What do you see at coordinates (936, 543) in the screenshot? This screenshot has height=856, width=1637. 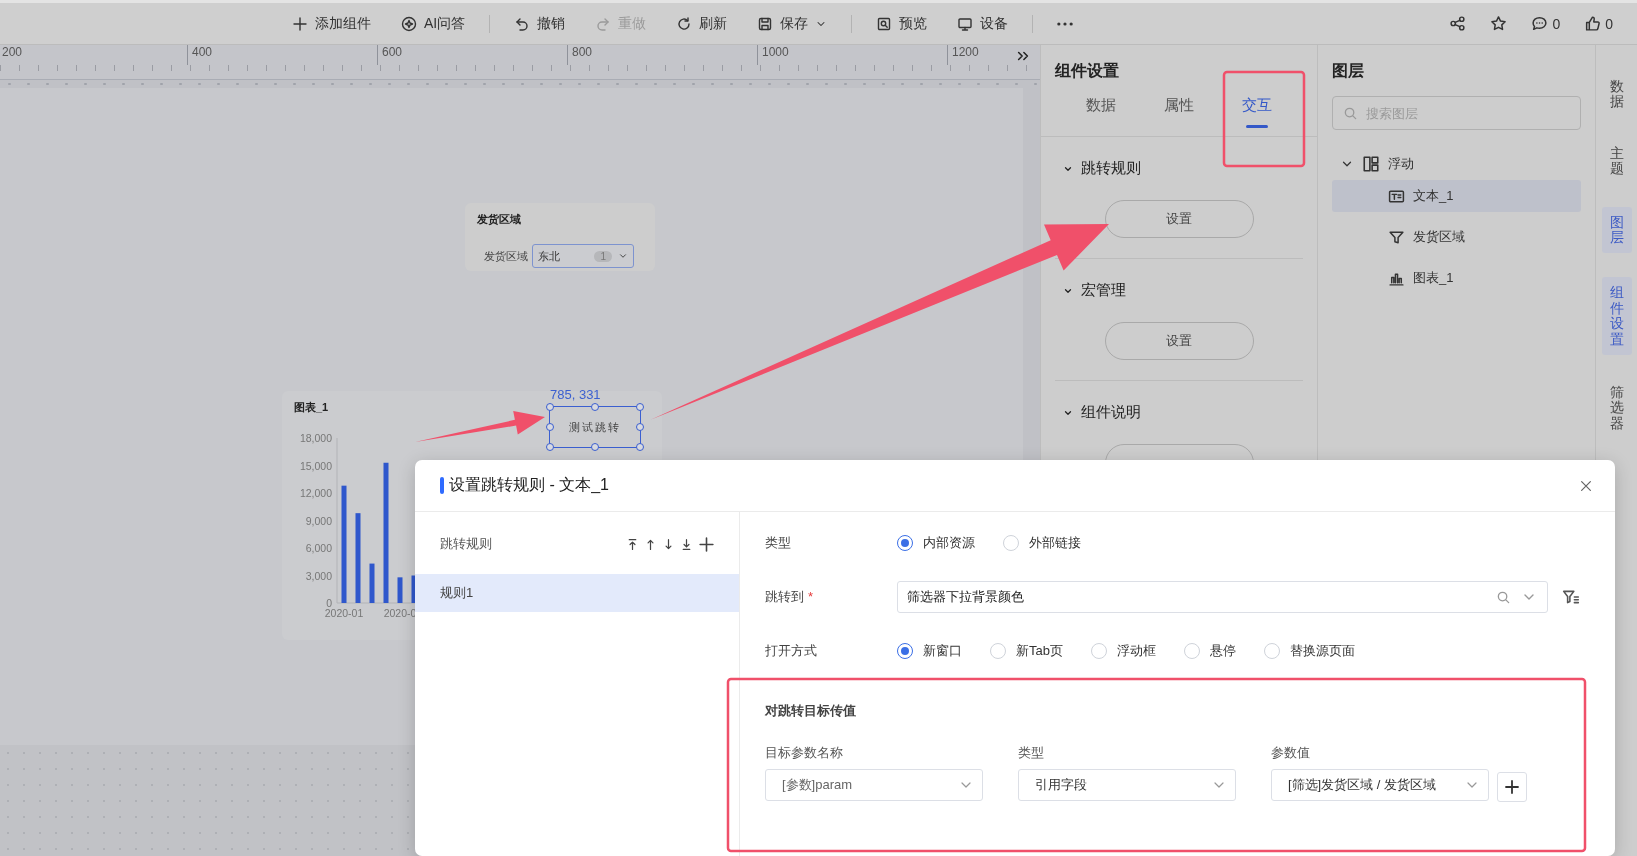 I see `radio-option: 内部资源` at bounding box center [936, 543].